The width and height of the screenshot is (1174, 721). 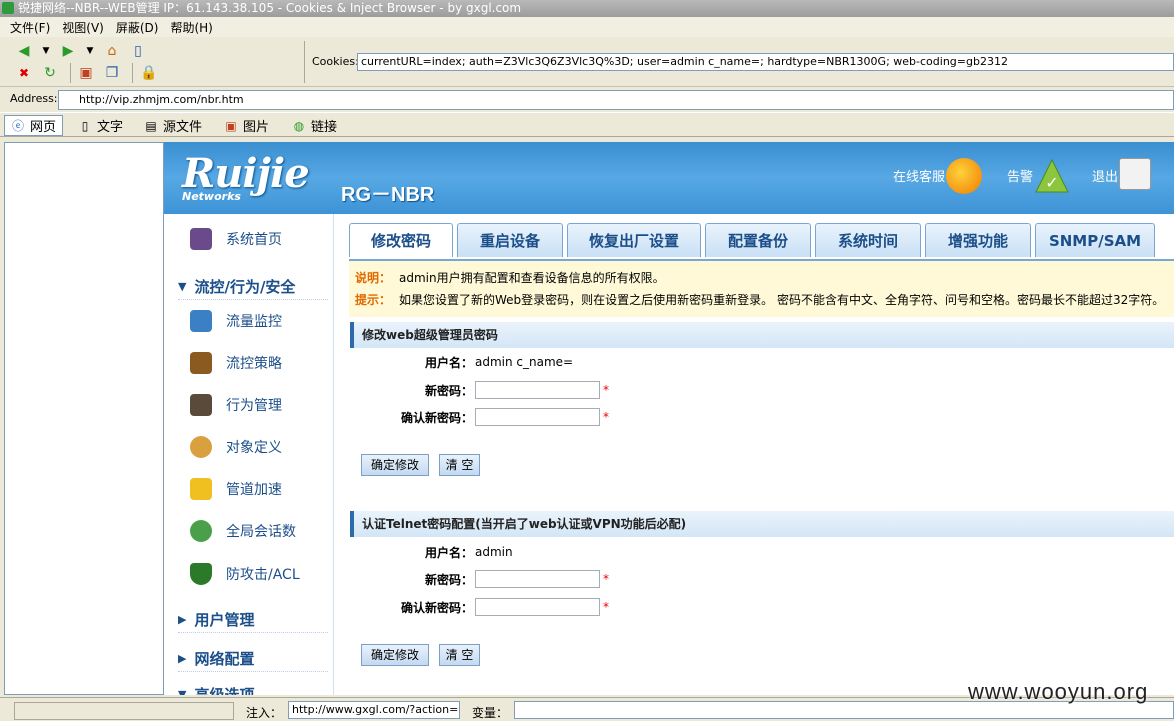 I want to click on settings-tabs: 修改密码 重启设备 恢复出厂设置 配置备份 系统时间 增强功能 SNMP/SAM, so click(x=752, y=240).